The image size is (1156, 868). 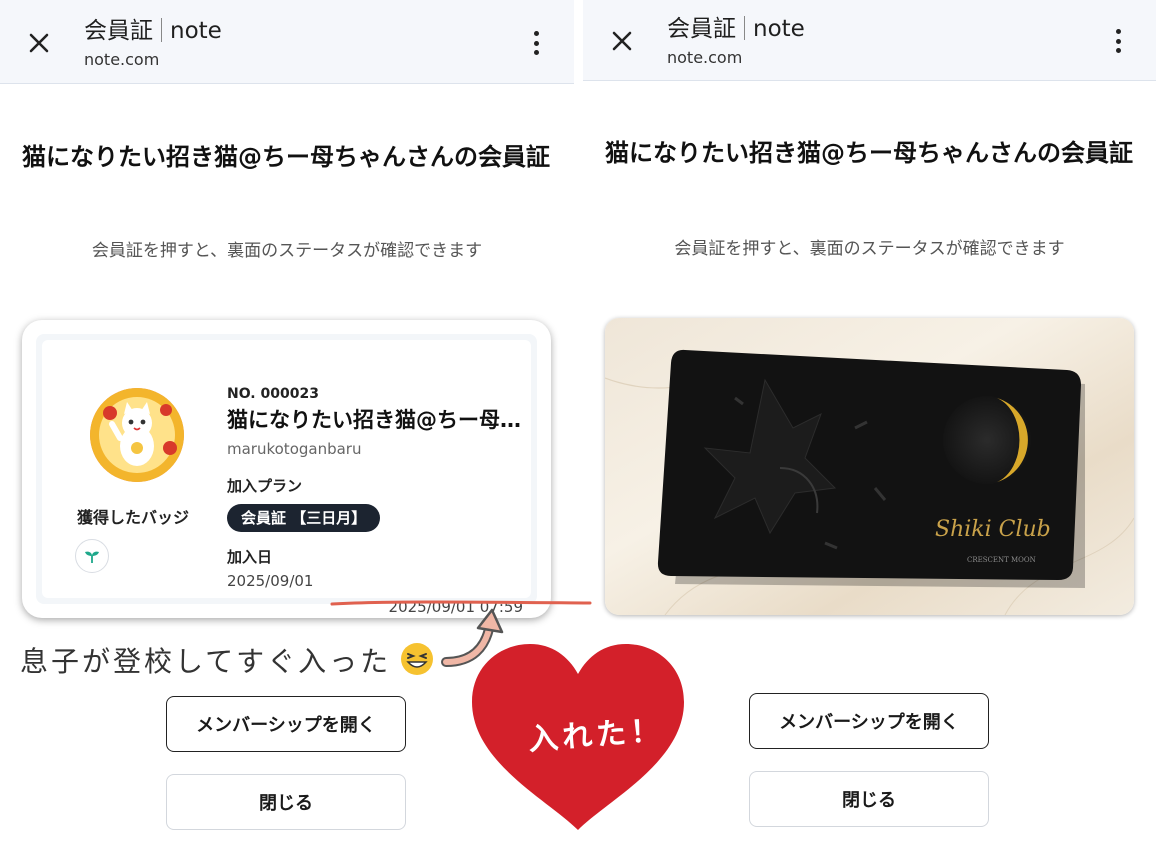 I want to click on join-date-label: 加入日, so click(x=250, y=557).